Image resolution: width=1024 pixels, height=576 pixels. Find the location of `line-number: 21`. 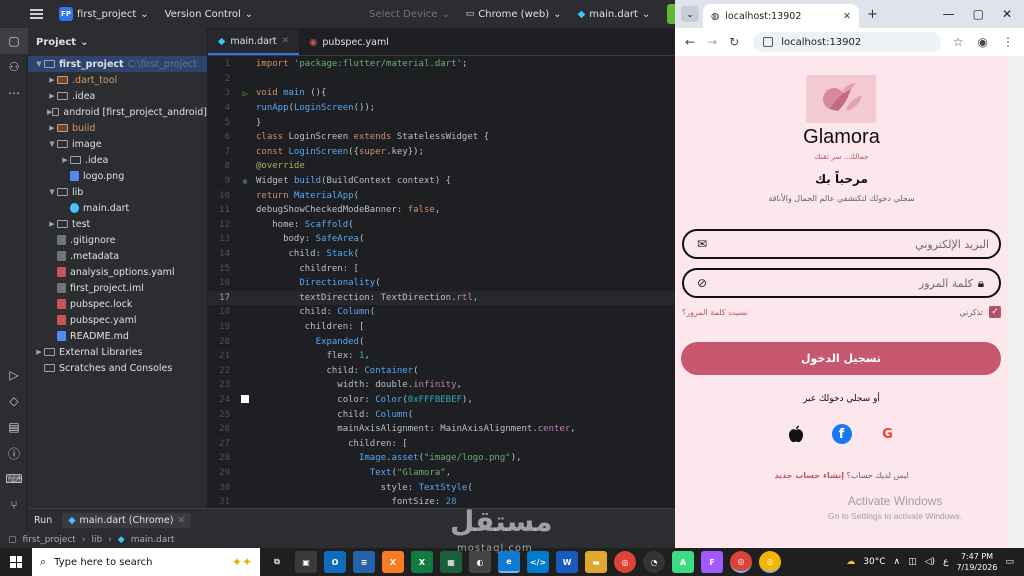

line-number: 21 is located at coordinates (221, 356).